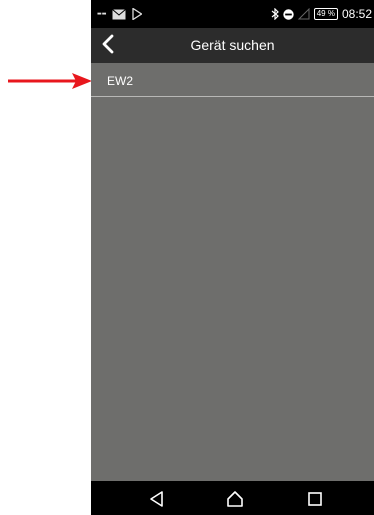 This screenshot has height=515, width=374. Describe the element at coordinates (232, 14) in the screenshot. I see `status-bar: ▬▬ 49 % 08:52` at that location.